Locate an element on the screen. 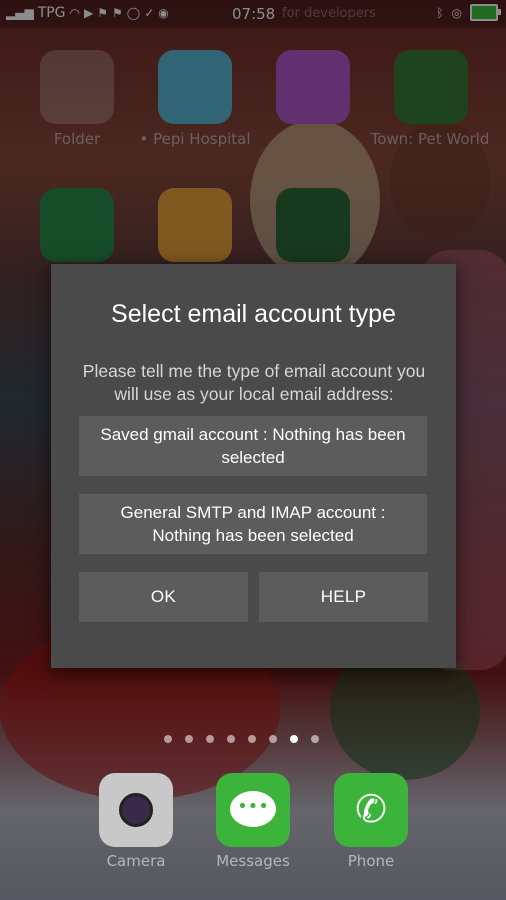 This screenshot has height=900, width=506. ok-button: OK is located at coordinates (163, 597).